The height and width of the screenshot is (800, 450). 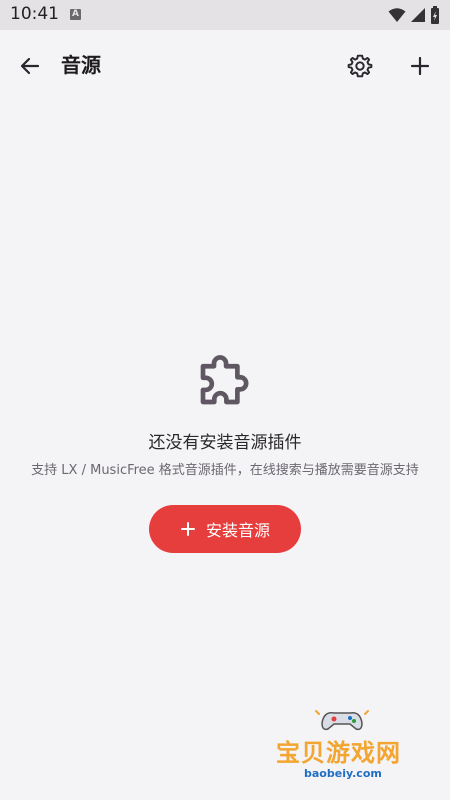 I want to click on watermark: 宝贝游戏网 baobeiy.com, so click(x=350, y=750).